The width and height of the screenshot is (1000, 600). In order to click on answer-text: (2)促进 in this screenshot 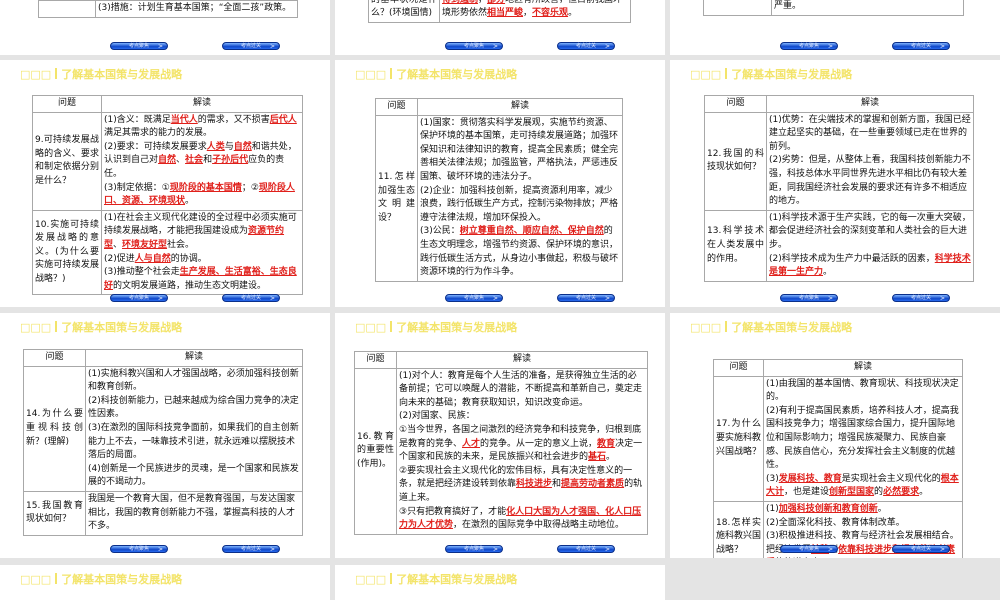, I will do `click(119, 258)`.